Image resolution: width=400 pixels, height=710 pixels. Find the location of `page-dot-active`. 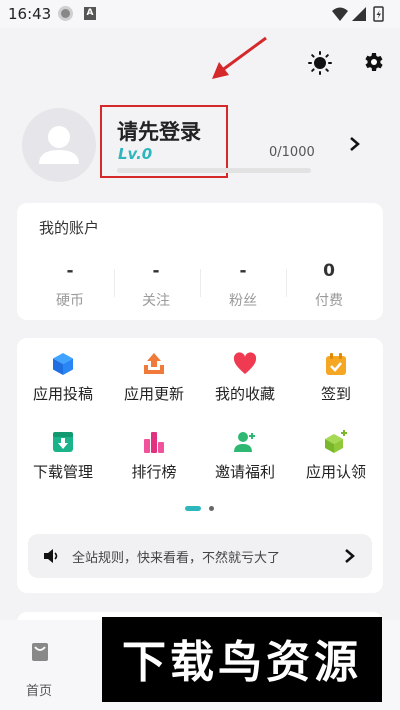

page-dot-active is located at coordinates (193, 508).